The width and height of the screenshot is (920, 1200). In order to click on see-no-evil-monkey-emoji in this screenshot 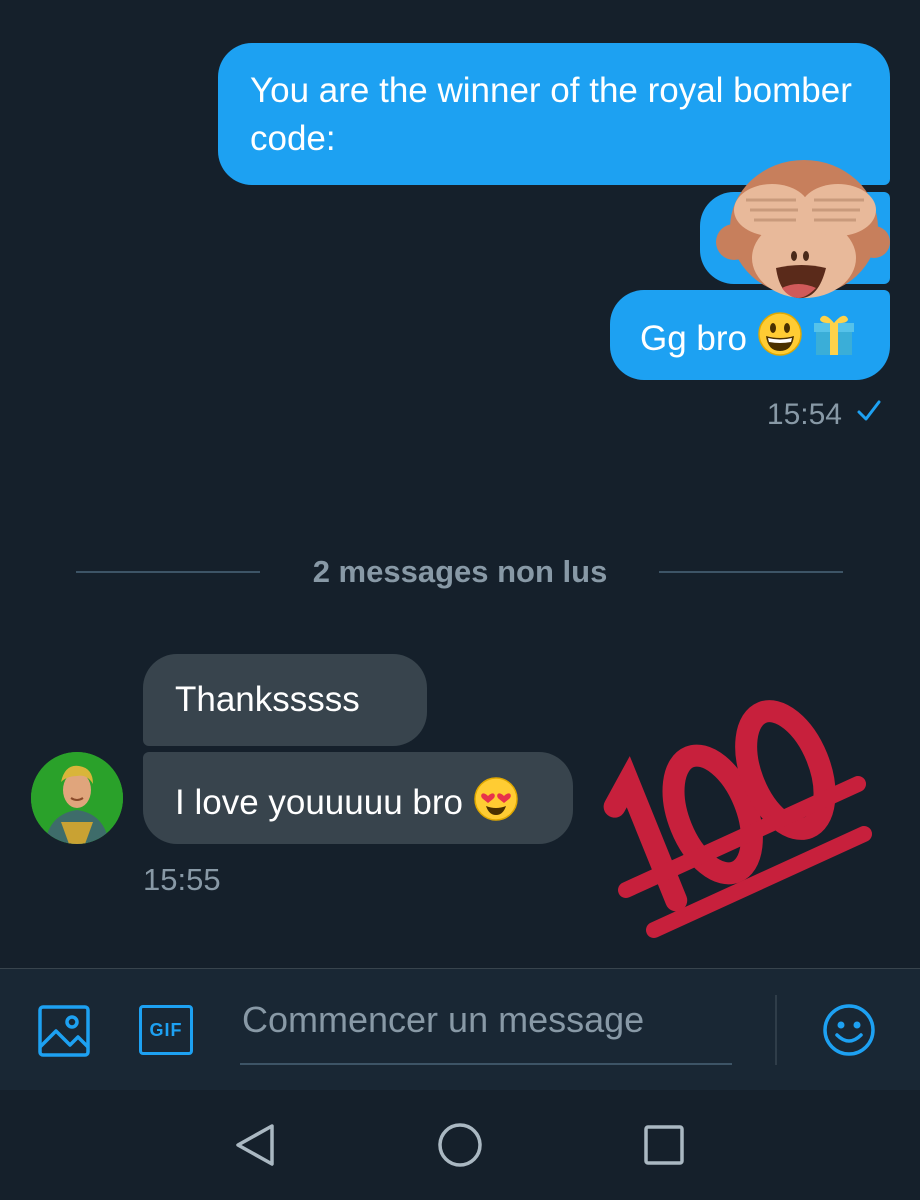, I will do `click(798, 225)`.